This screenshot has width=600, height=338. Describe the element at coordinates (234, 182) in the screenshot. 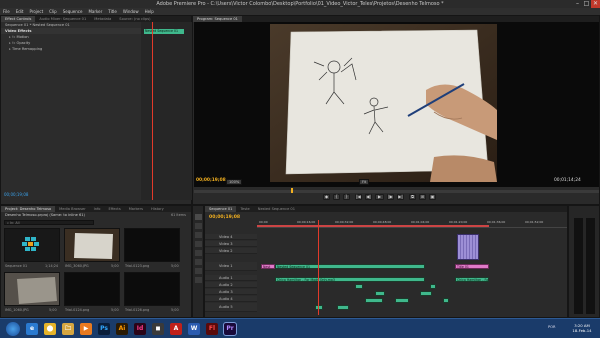

I see `zoom-dropdown: 100%` at that location.